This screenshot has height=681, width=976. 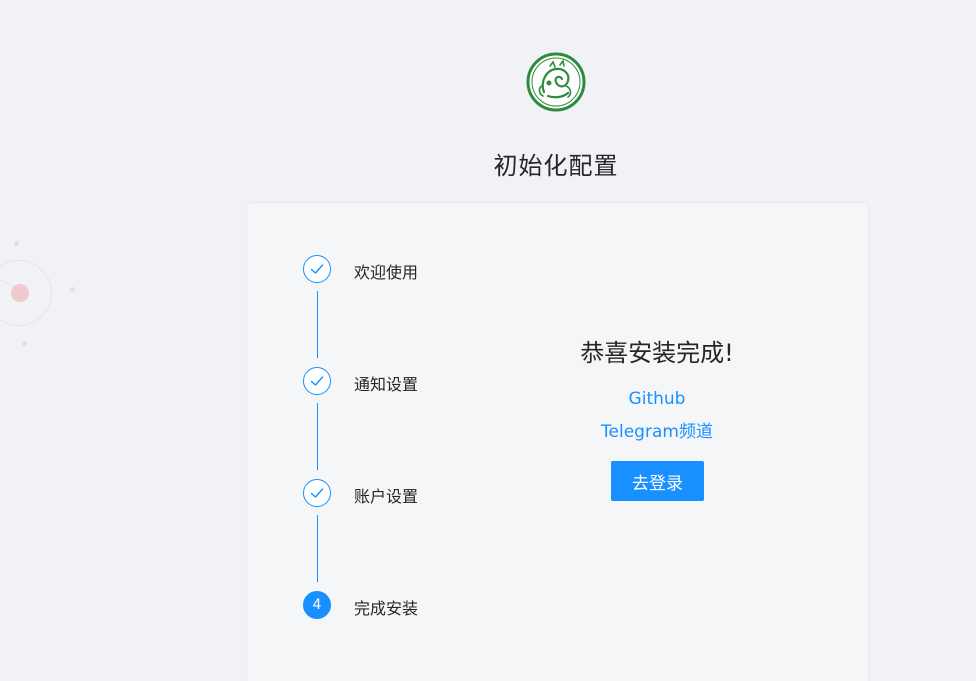 What do you see at coordinates (556, 82) in the screenshot?
I see `dragon-seal-logo-icon` at bounding box center [556, 82].